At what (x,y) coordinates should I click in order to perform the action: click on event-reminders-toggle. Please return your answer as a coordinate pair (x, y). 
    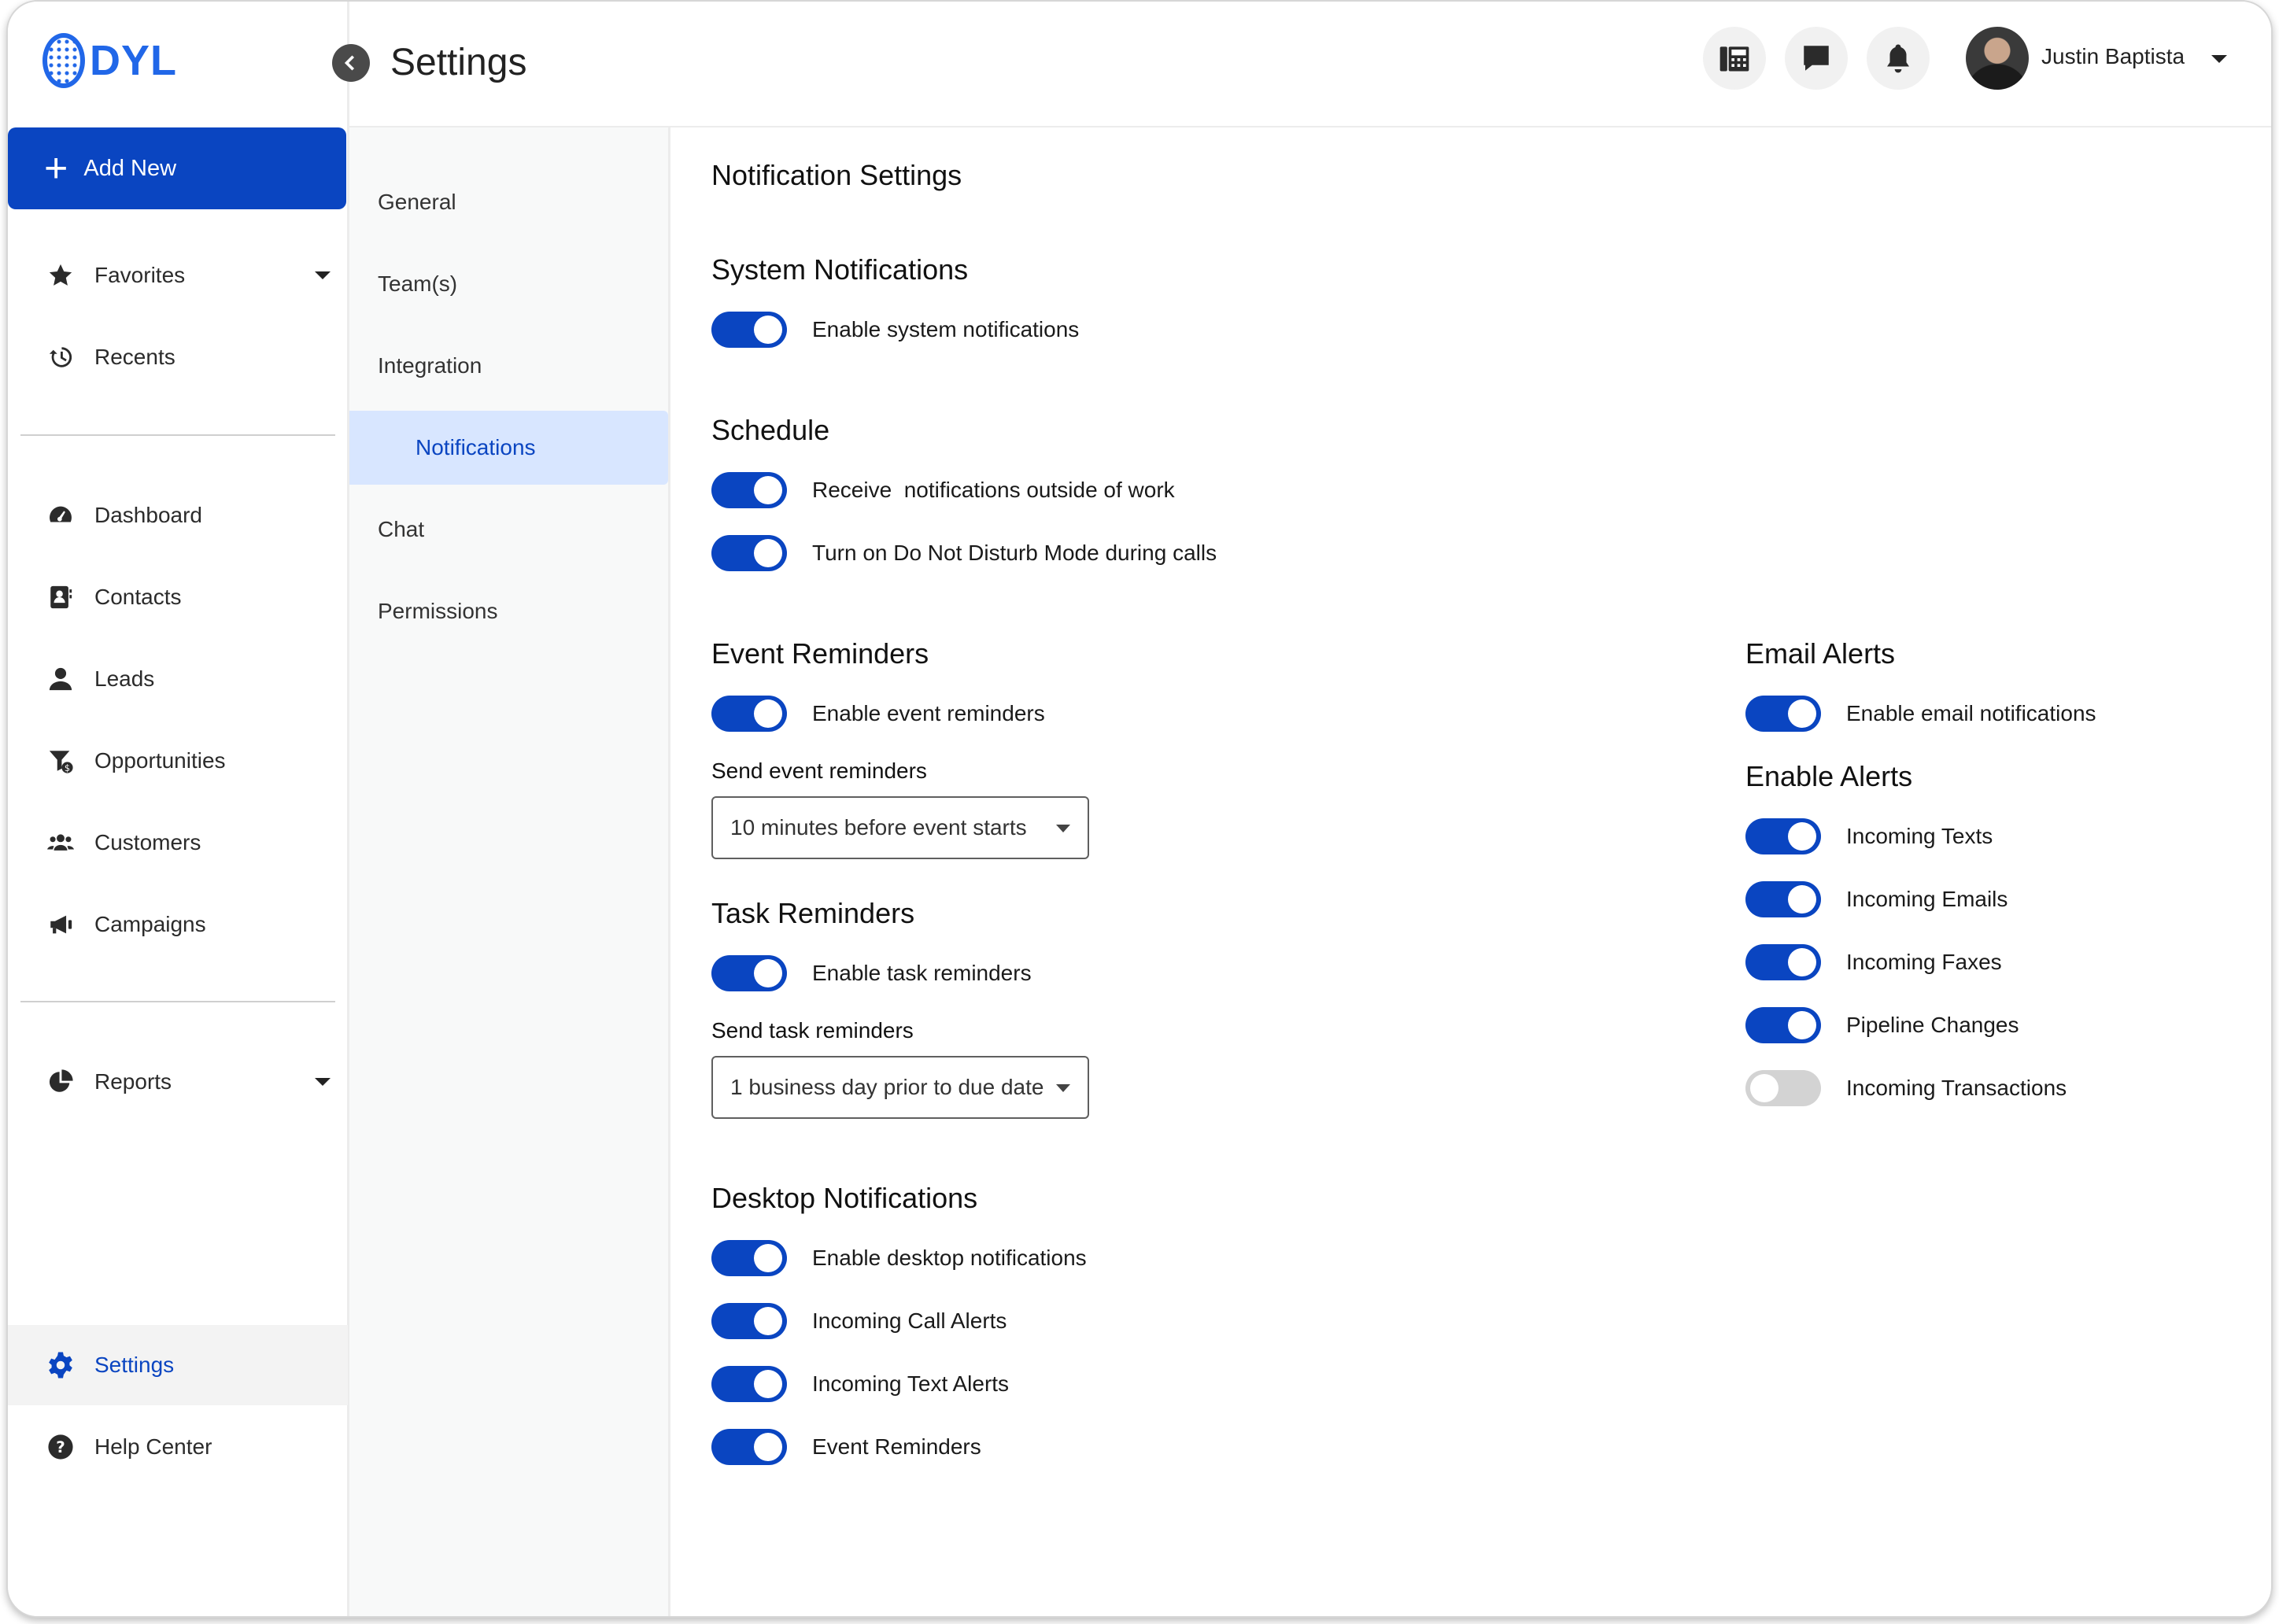
    Looking at the image, I should click on (749, 714).